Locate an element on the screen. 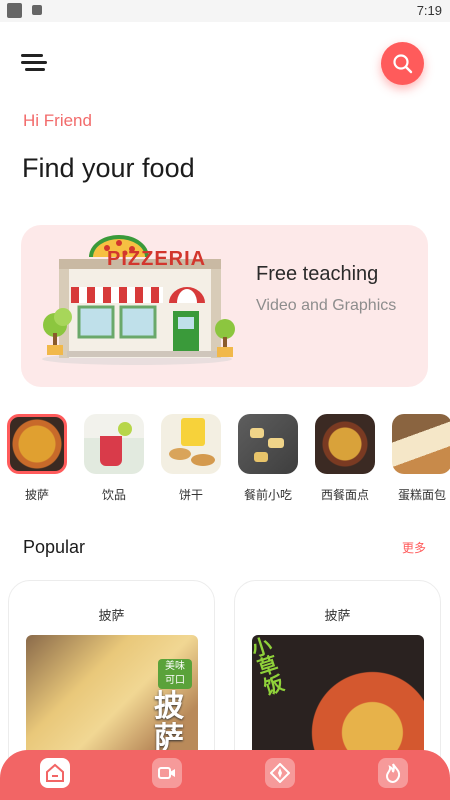  snack-thumb is located at coordinates (268, 444).